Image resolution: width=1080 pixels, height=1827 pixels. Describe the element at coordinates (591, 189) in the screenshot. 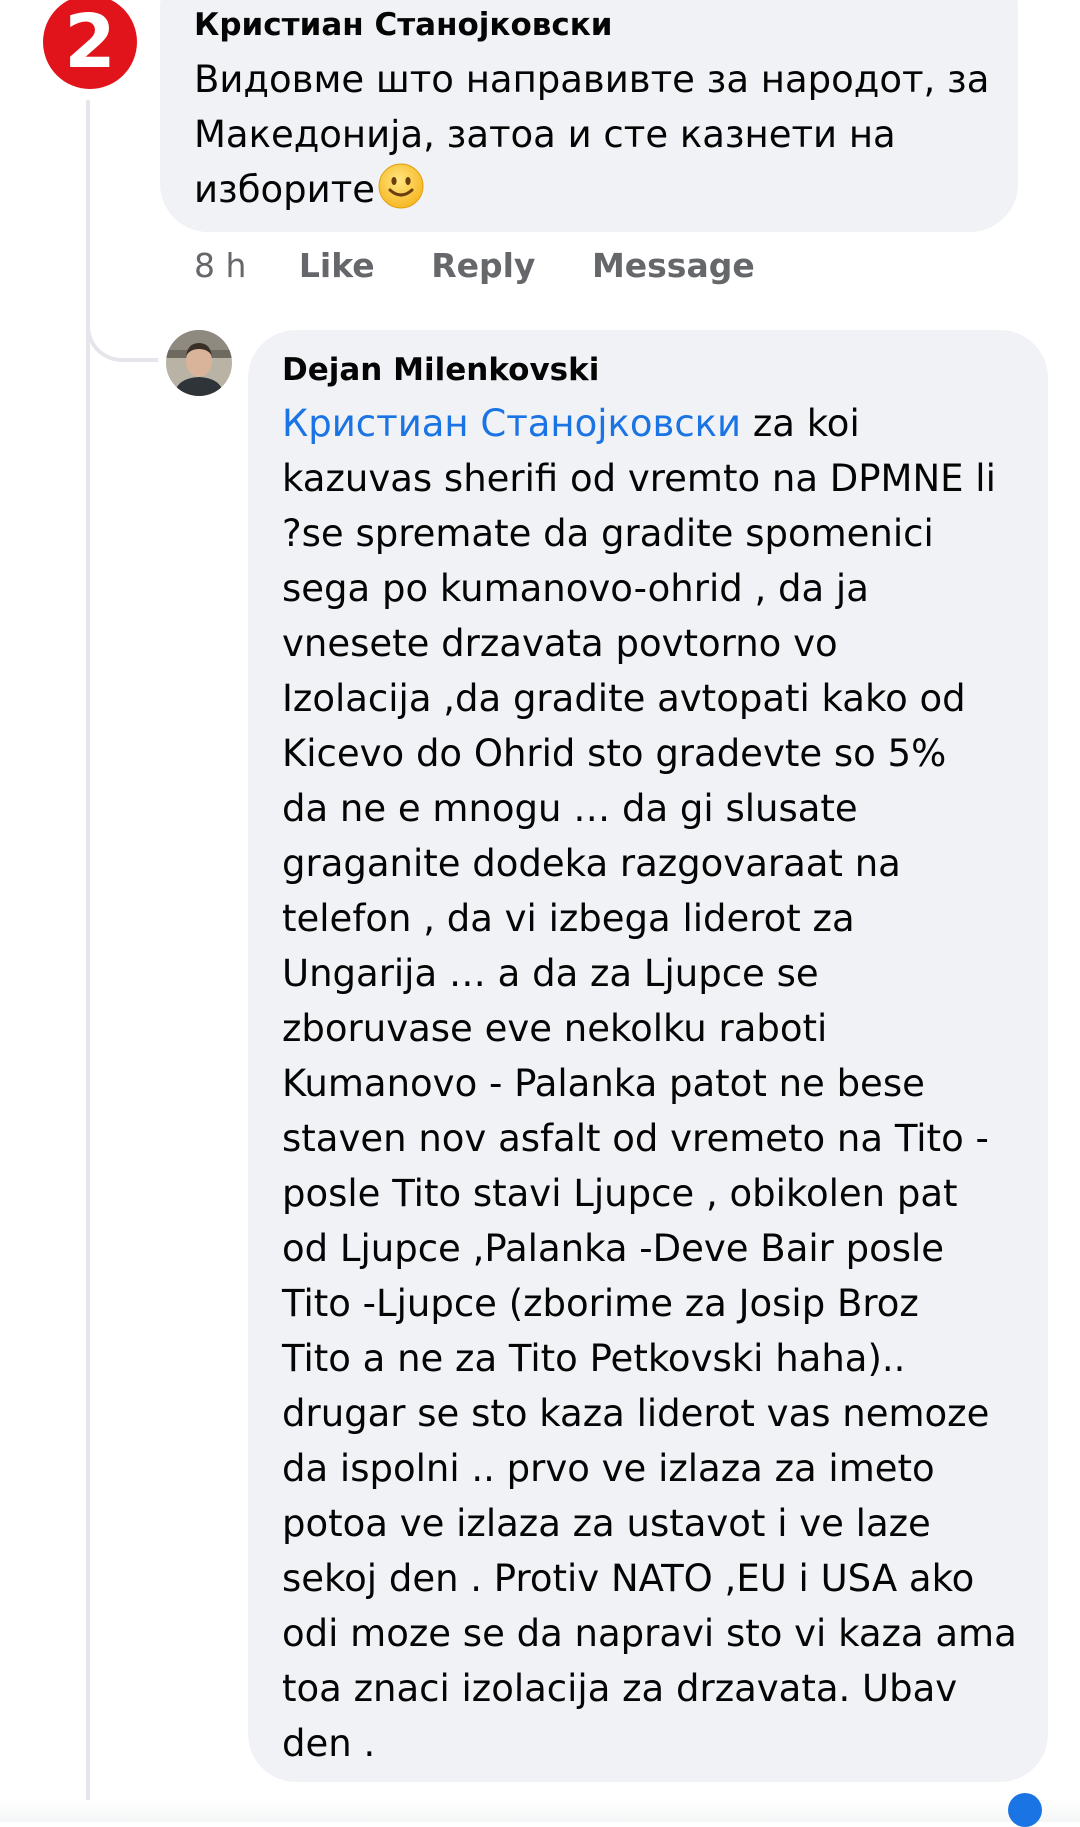

I see `comment-line-last: изборите` at that location.